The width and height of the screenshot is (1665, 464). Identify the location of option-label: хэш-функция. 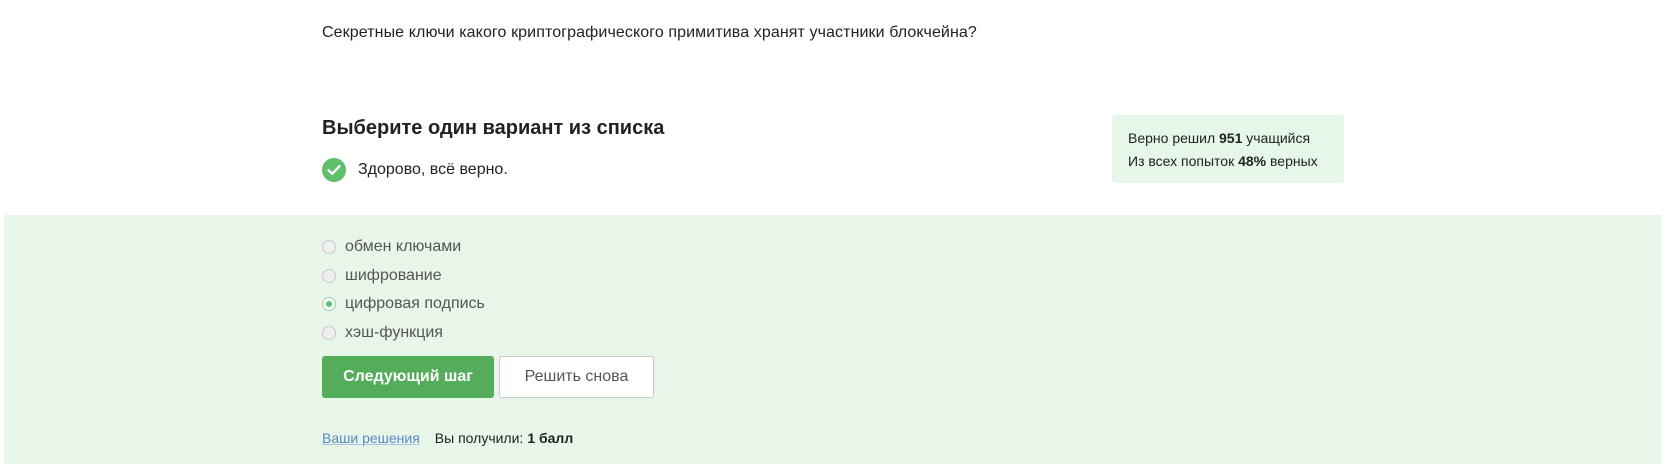
(394, 332).